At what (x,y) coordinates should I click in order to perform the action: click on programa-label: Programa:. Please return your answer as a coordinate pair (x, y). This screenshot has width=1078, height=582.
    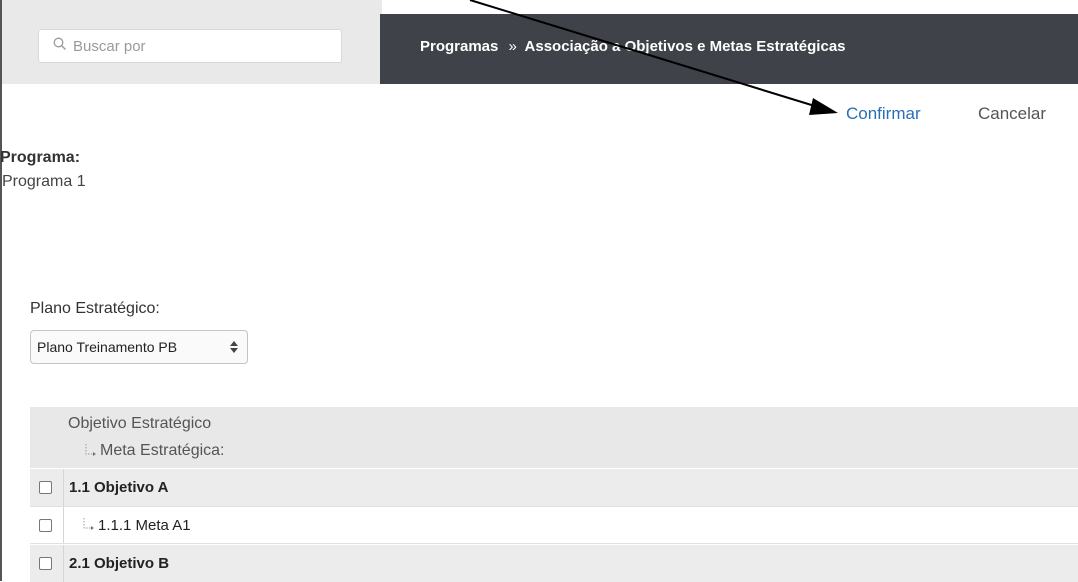
    Looking at the image, I should click on (40, 157).